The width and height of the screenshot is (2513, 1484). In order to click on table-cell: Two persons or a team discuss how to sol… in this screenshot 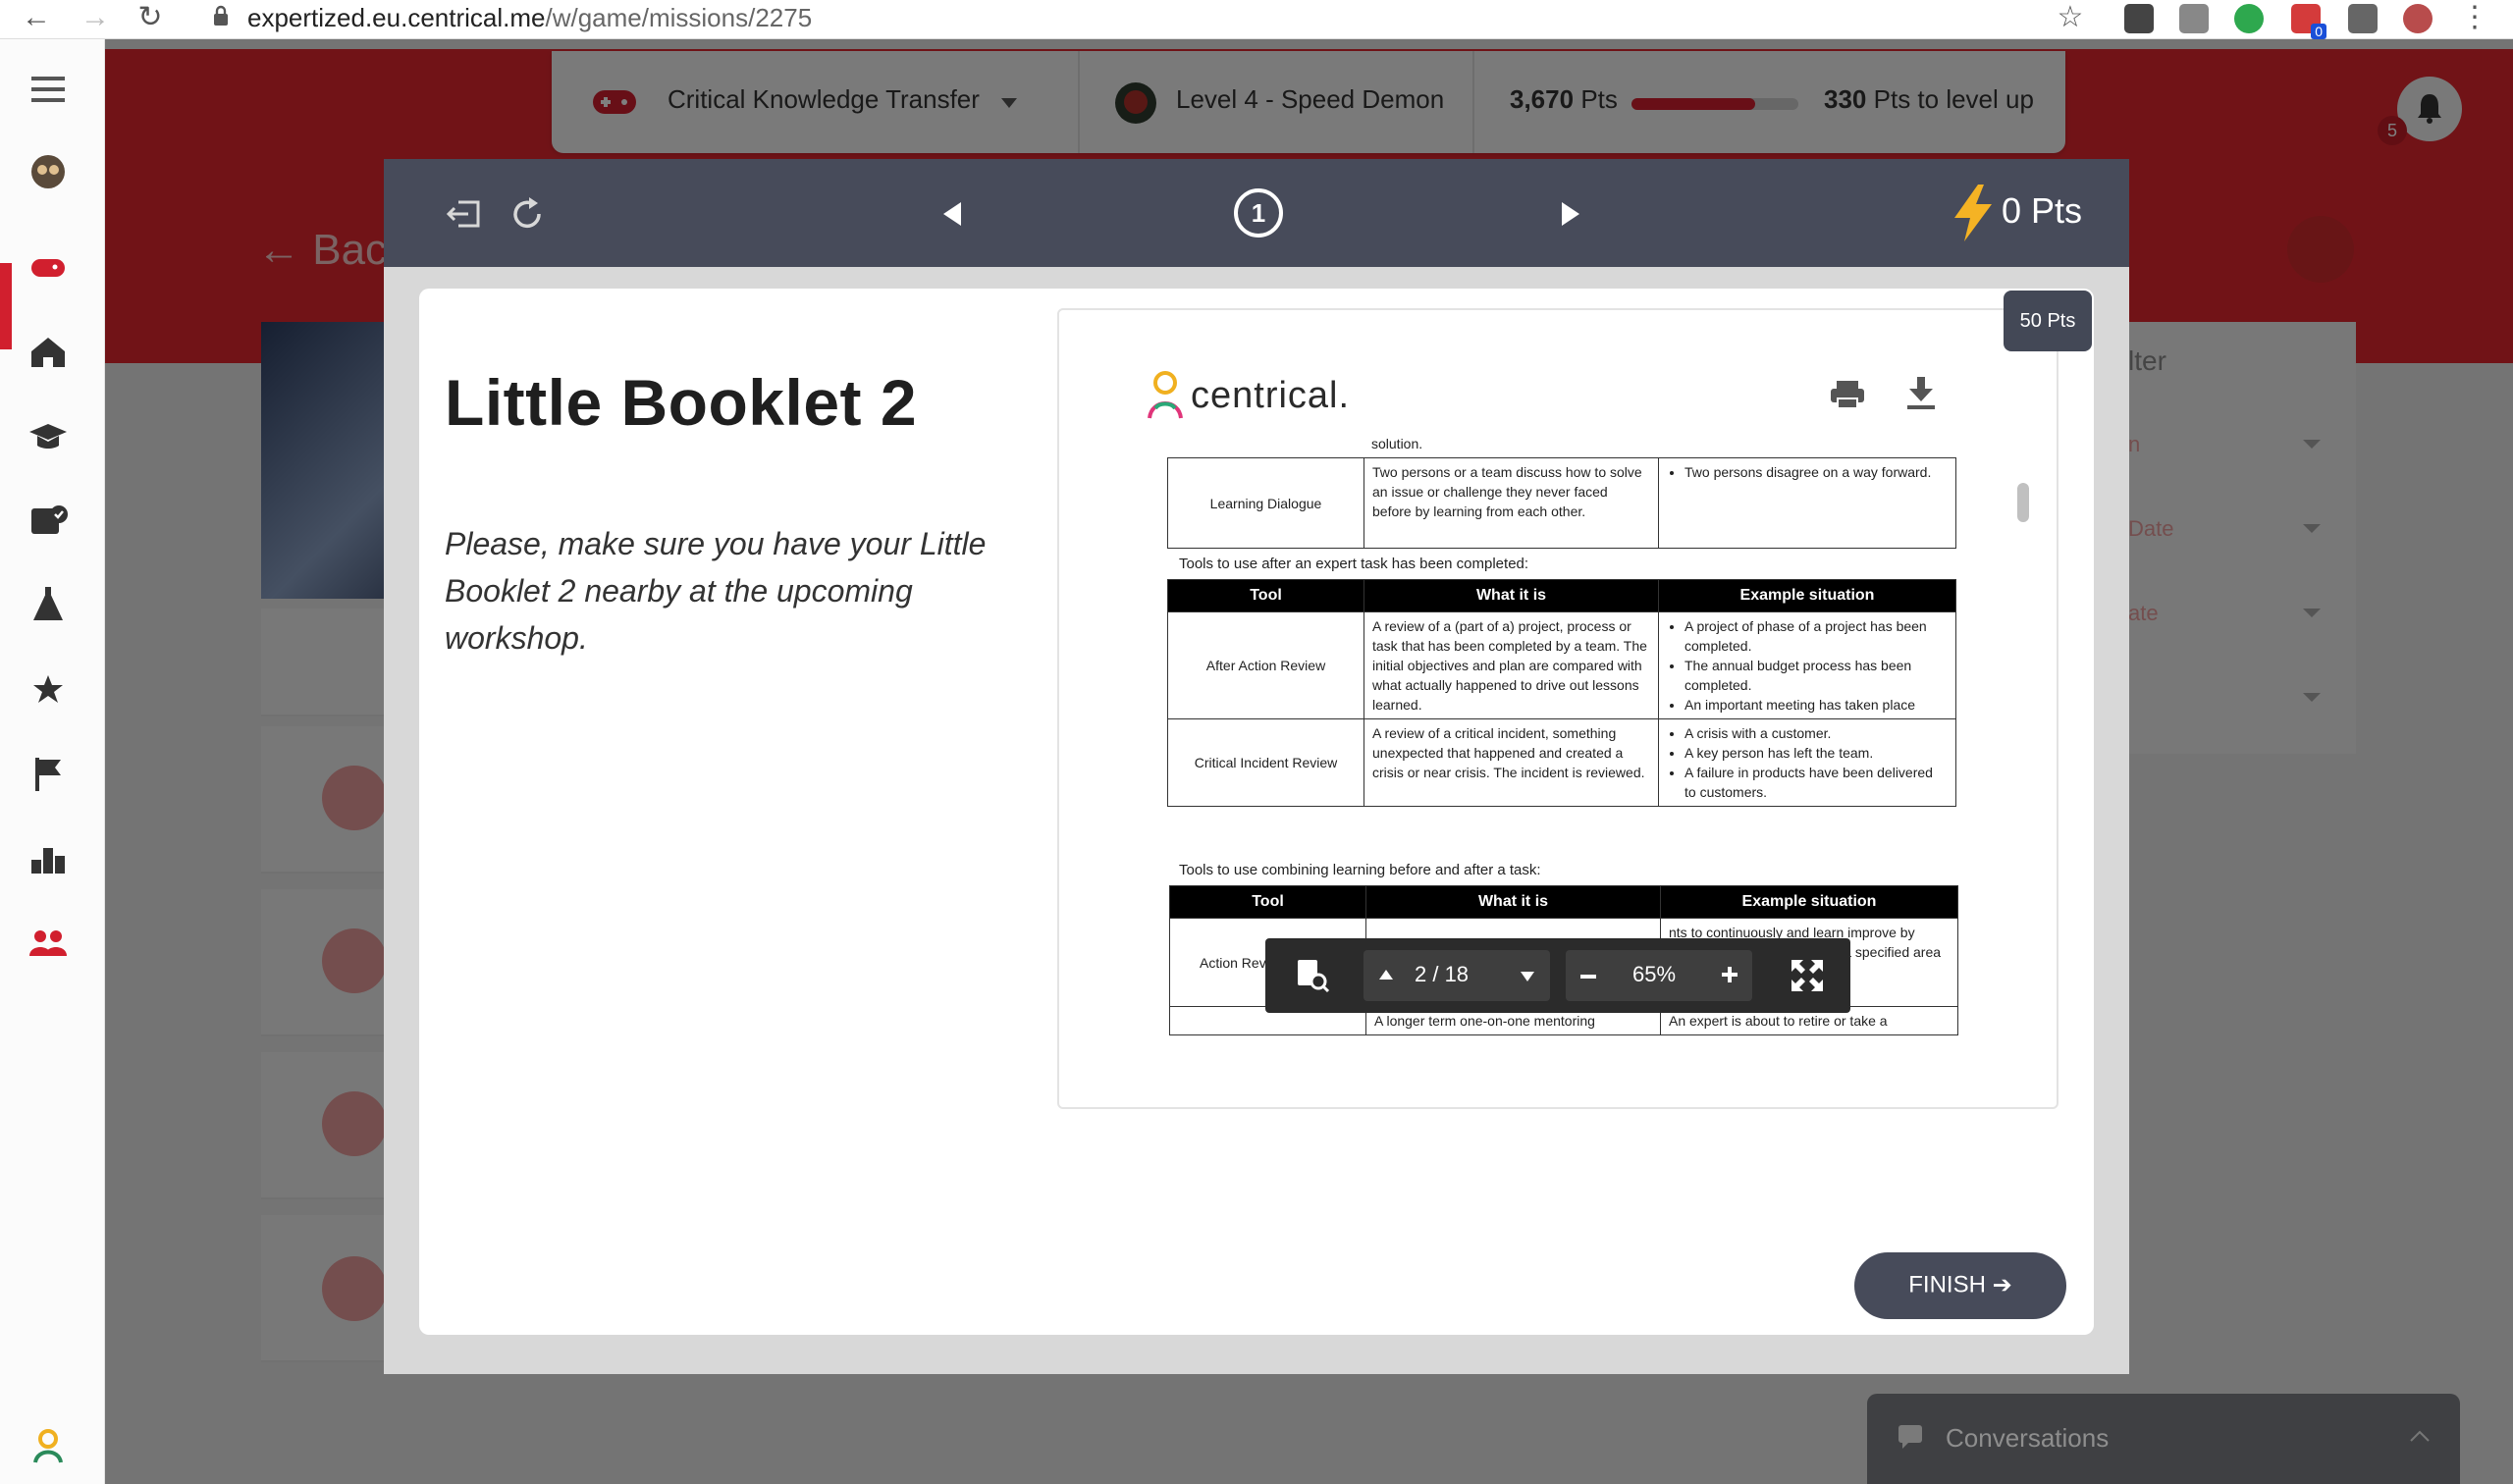, I will do `click(1511, 503)`.